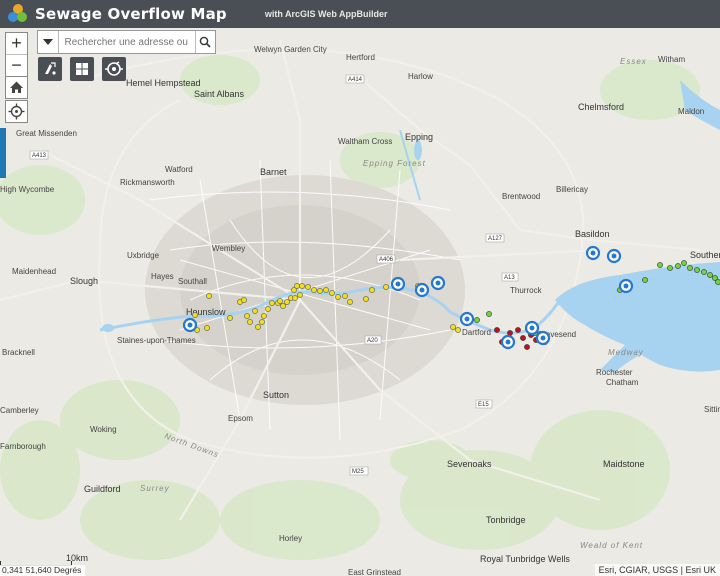  I want to click on place-label: Sevenoaks, so click(469, 464).